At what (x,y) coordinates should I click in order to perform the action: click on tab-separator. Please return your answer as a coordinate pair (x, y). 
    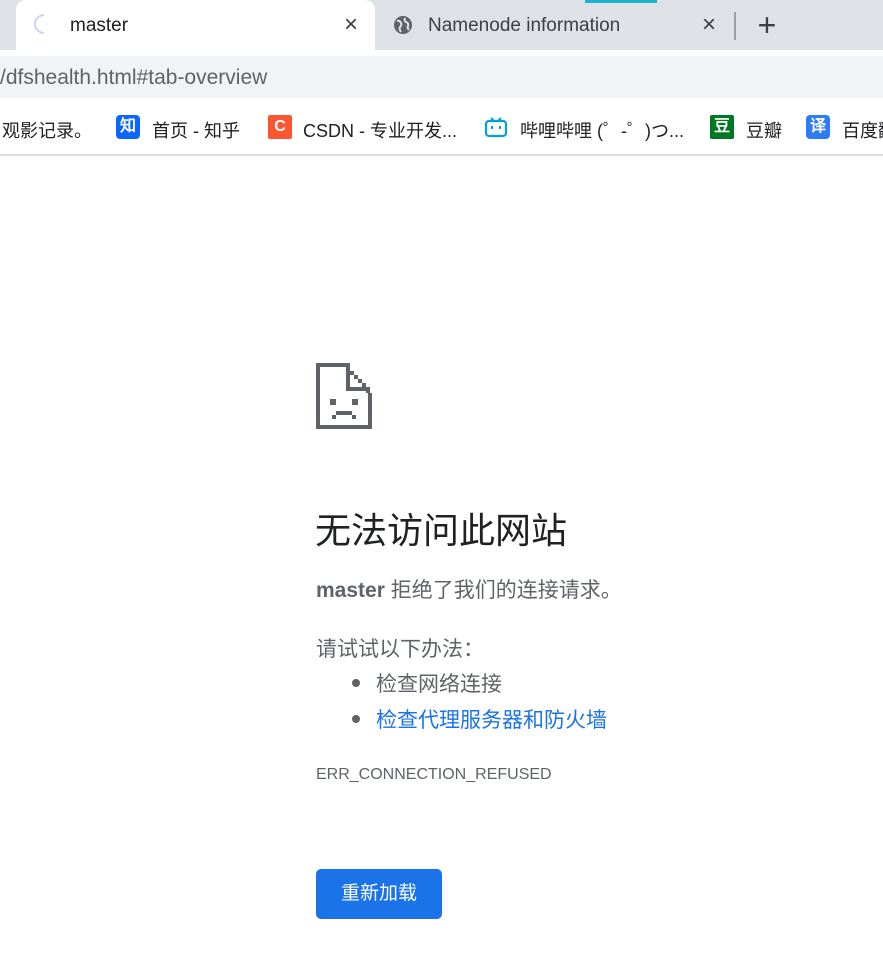
    Looking at the image, I should click on (735, 26).